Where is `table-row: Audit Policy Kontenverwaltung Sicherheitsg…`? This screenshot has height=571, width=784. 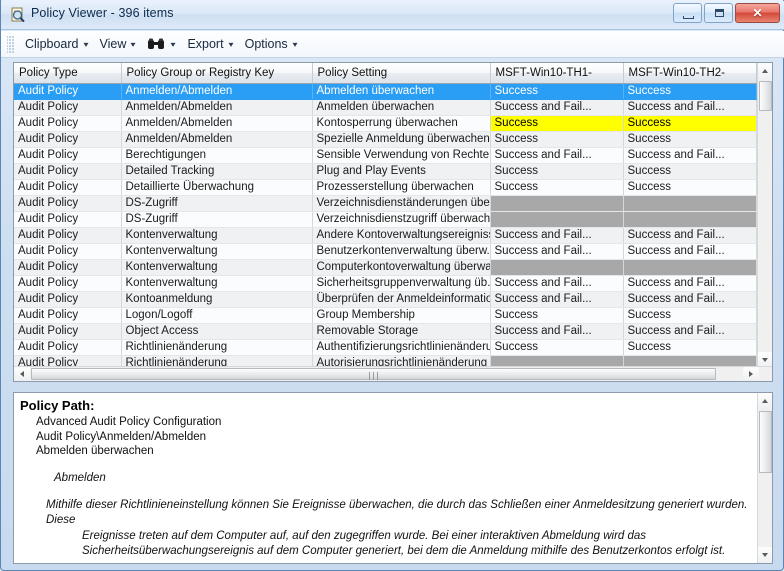 table-row: Audit Policy Kontenverwaltung Sicherheitsg… is located at coordinates (386, 283).